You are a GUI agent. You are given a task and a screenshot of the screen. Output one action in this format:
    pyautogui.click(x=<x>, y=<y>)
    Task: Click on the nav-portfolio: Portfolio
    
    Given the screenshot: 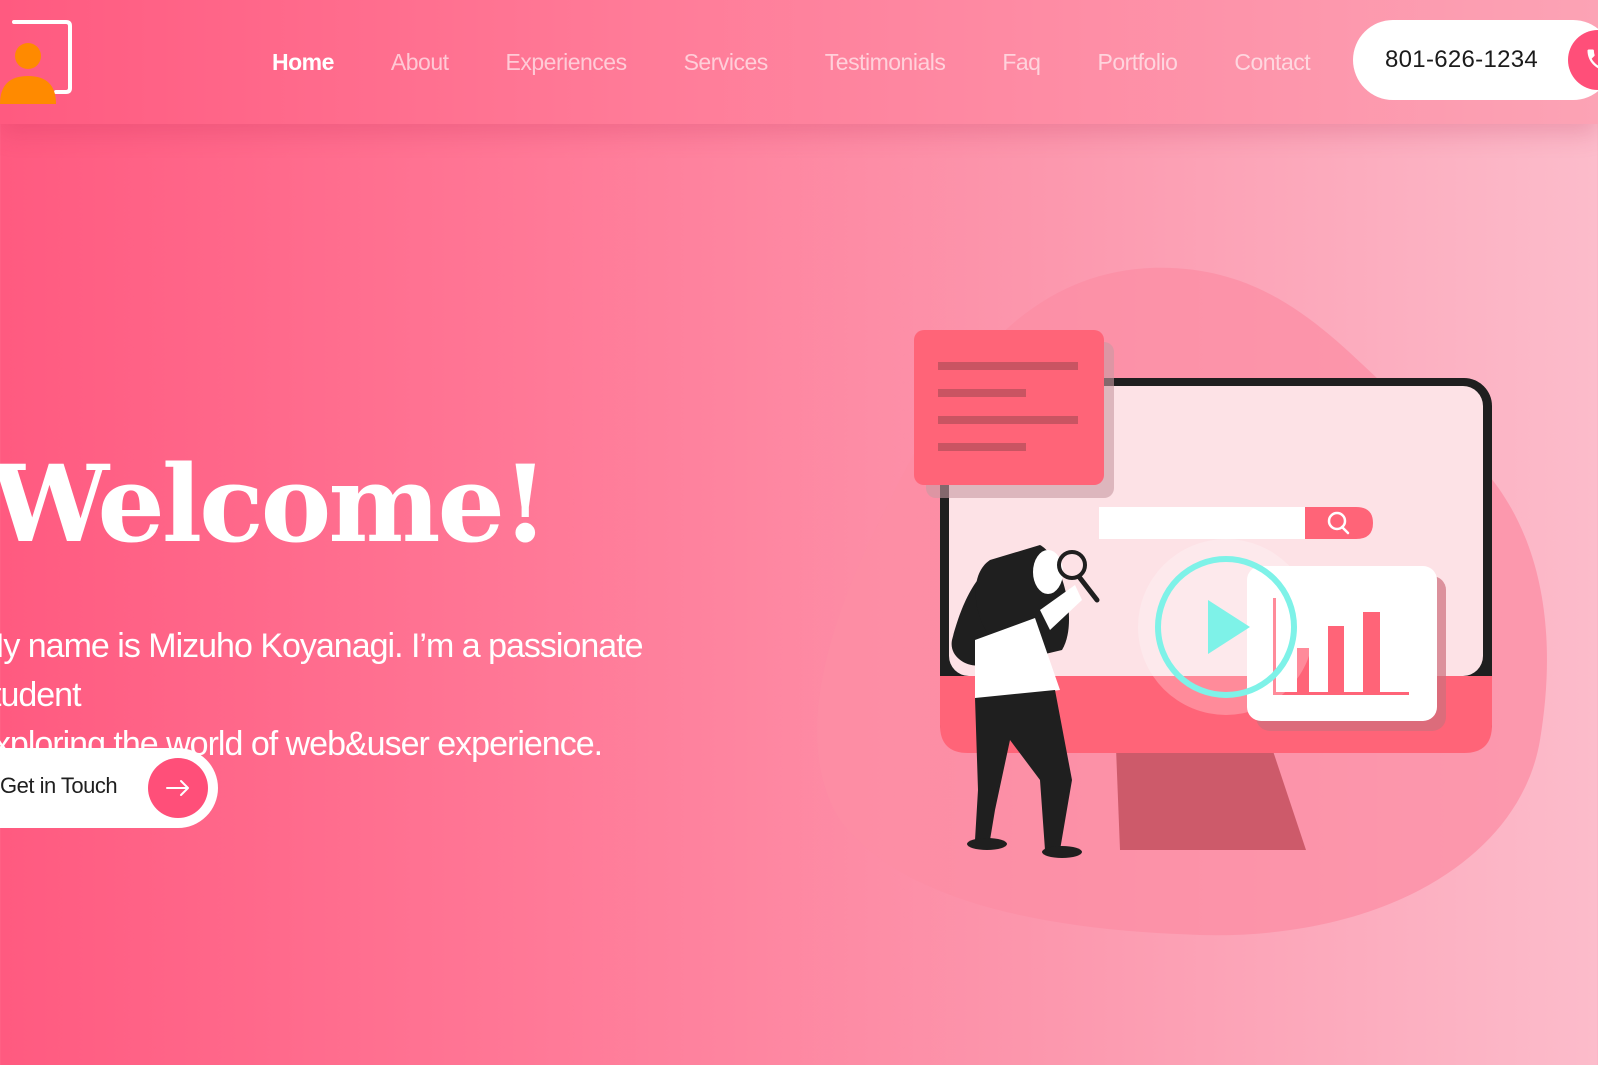 What is the action you would take?
    pyautogui.click(x=1137, y=62)
    